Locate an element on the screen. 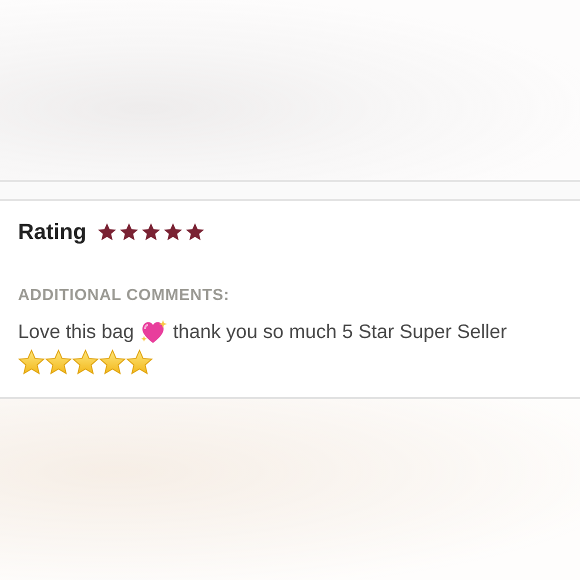  comments-heading: ADDITIONAL COMMENTS: is located at coordinates (124, 296).